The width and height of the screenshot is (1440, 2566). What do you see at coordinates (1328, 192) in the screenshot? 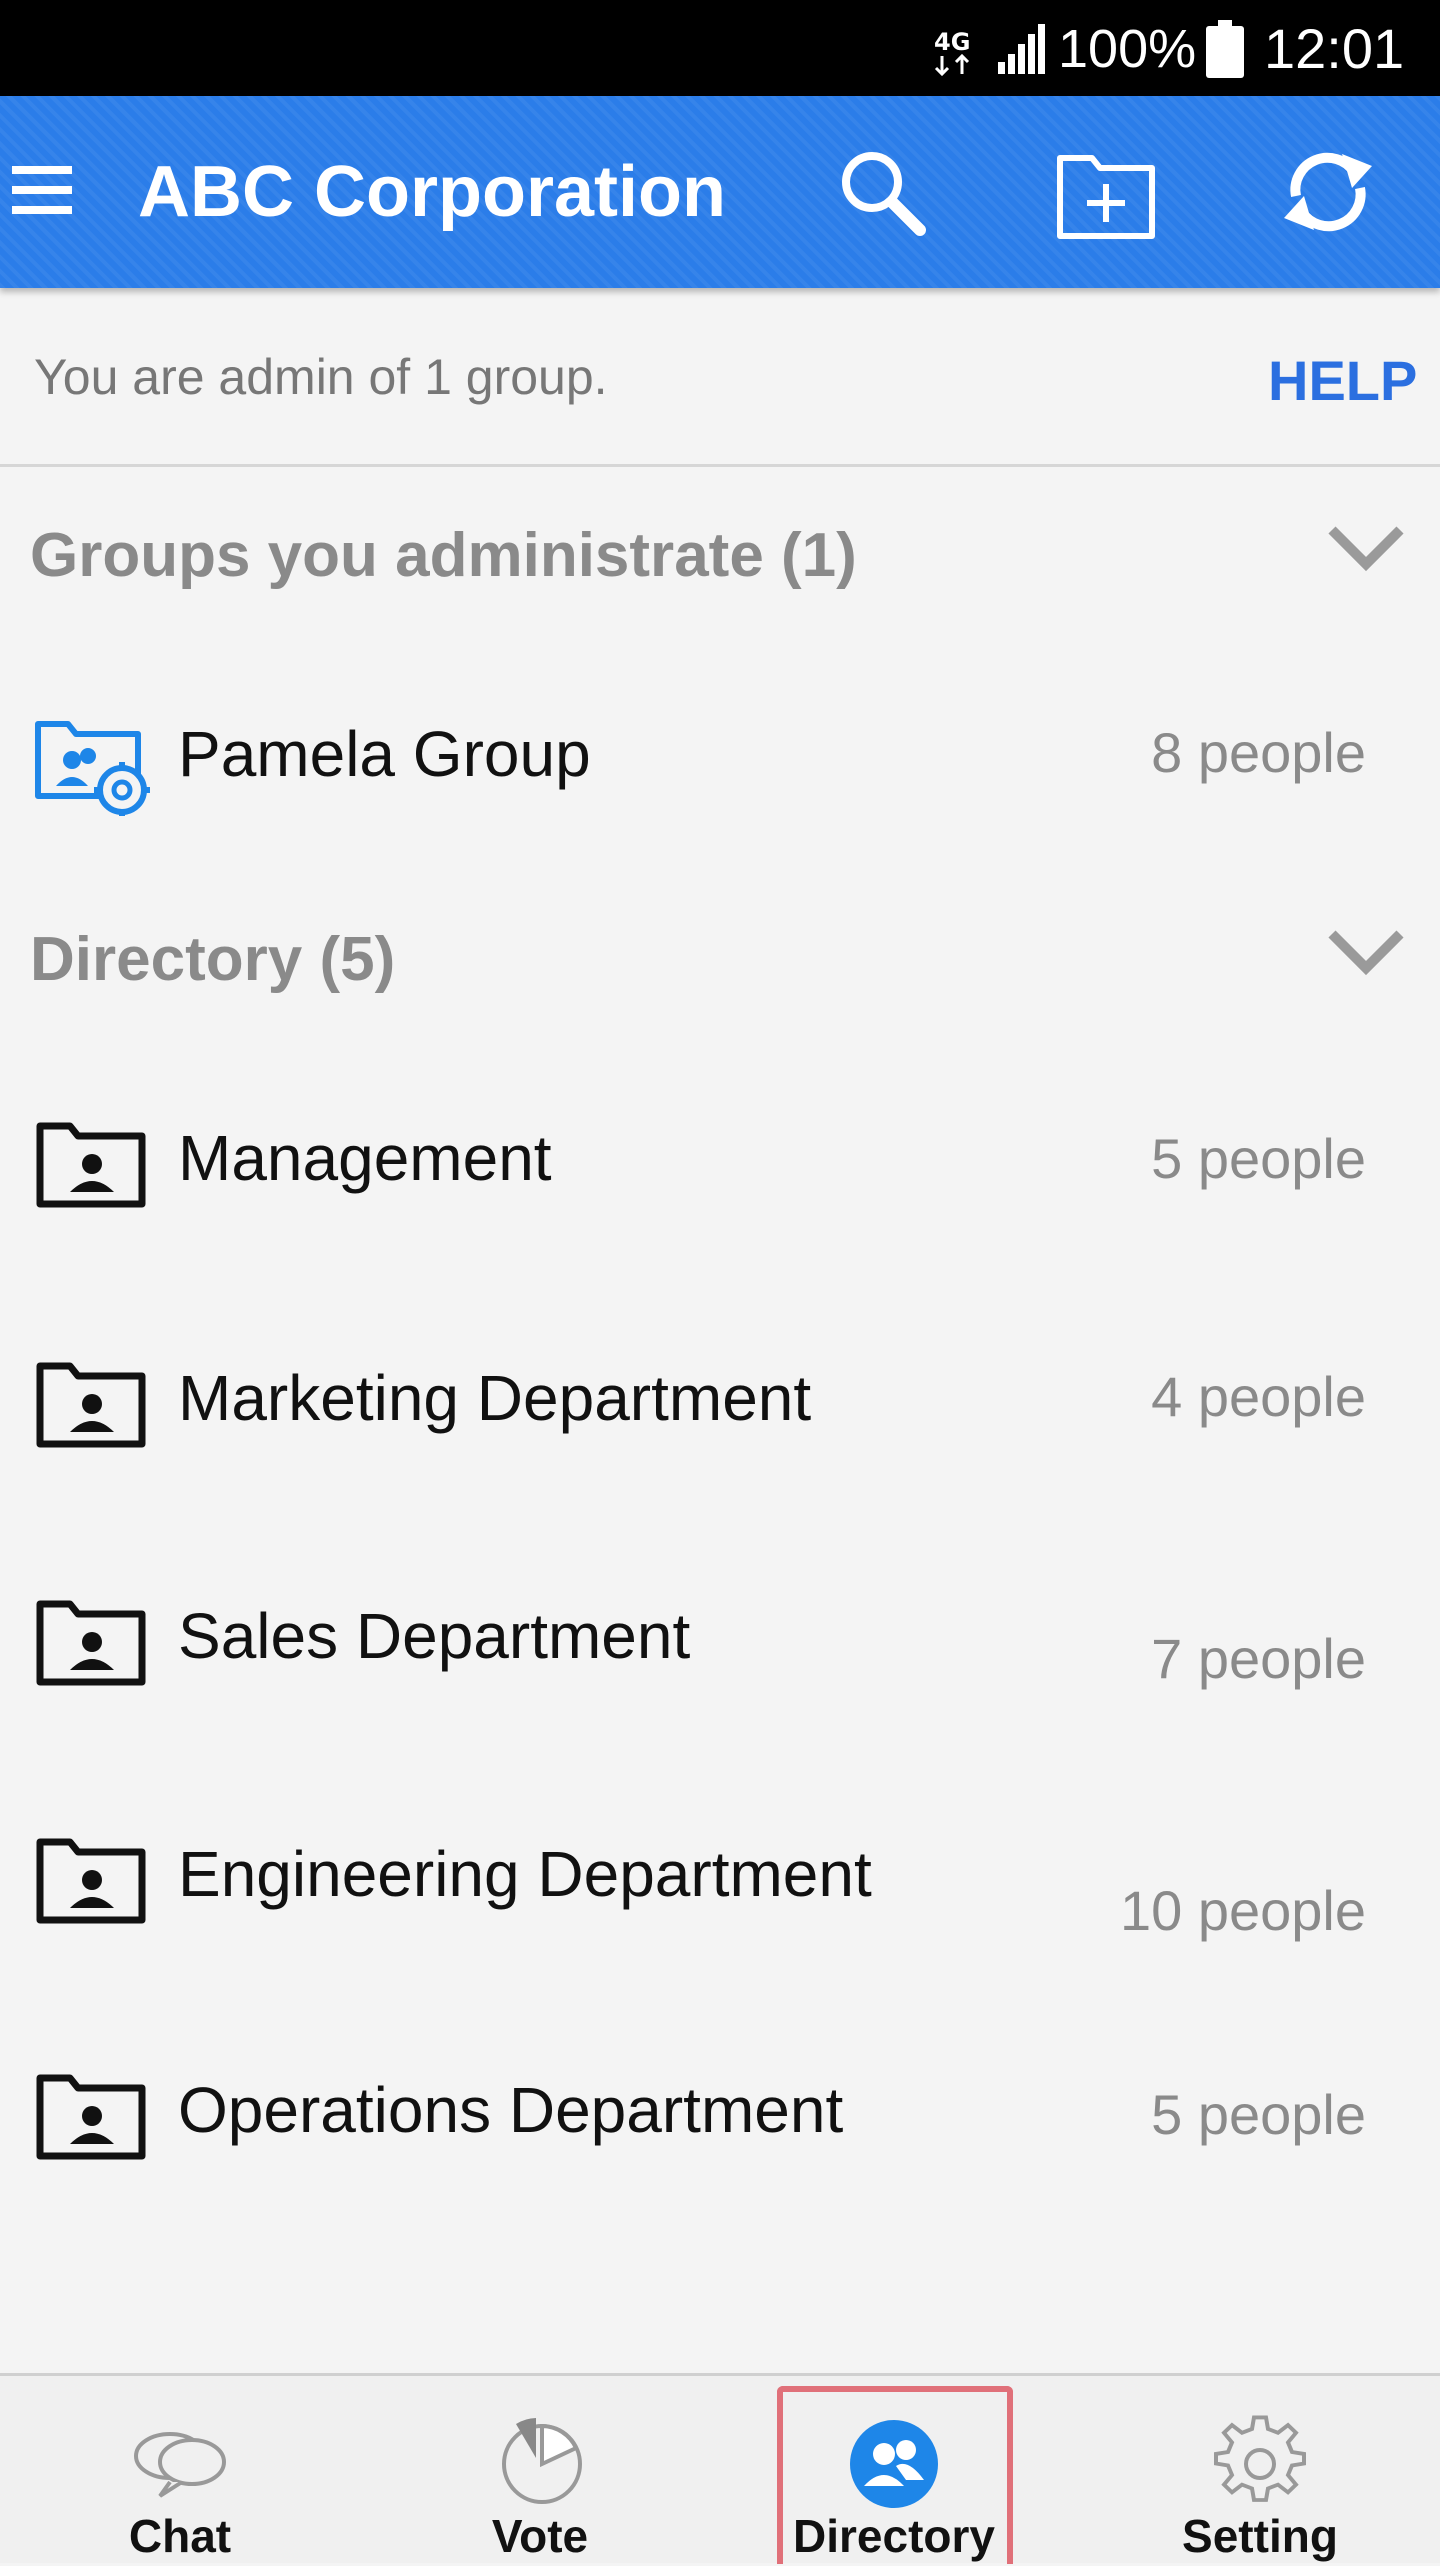
I see `refresh-icon` at bounding box center [1328, 192].